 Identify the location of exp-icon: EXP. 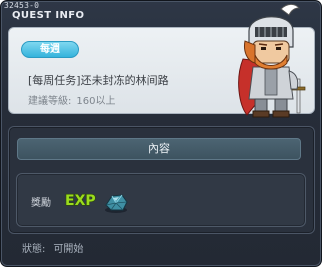
(81, 199).